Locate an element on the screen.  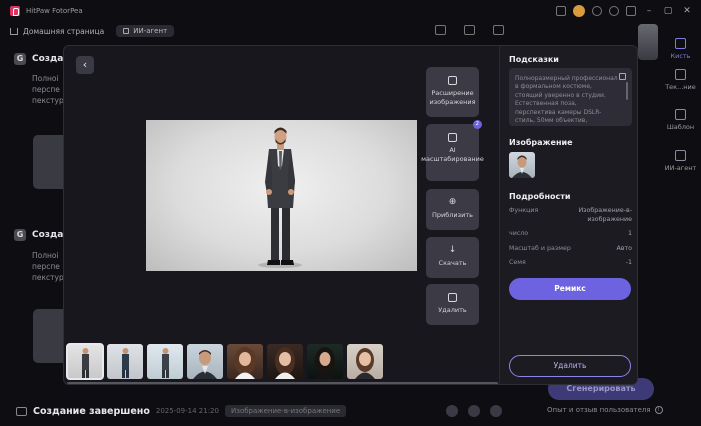
task-complete-title: Создание завершено is located at coordinates (91, 411).